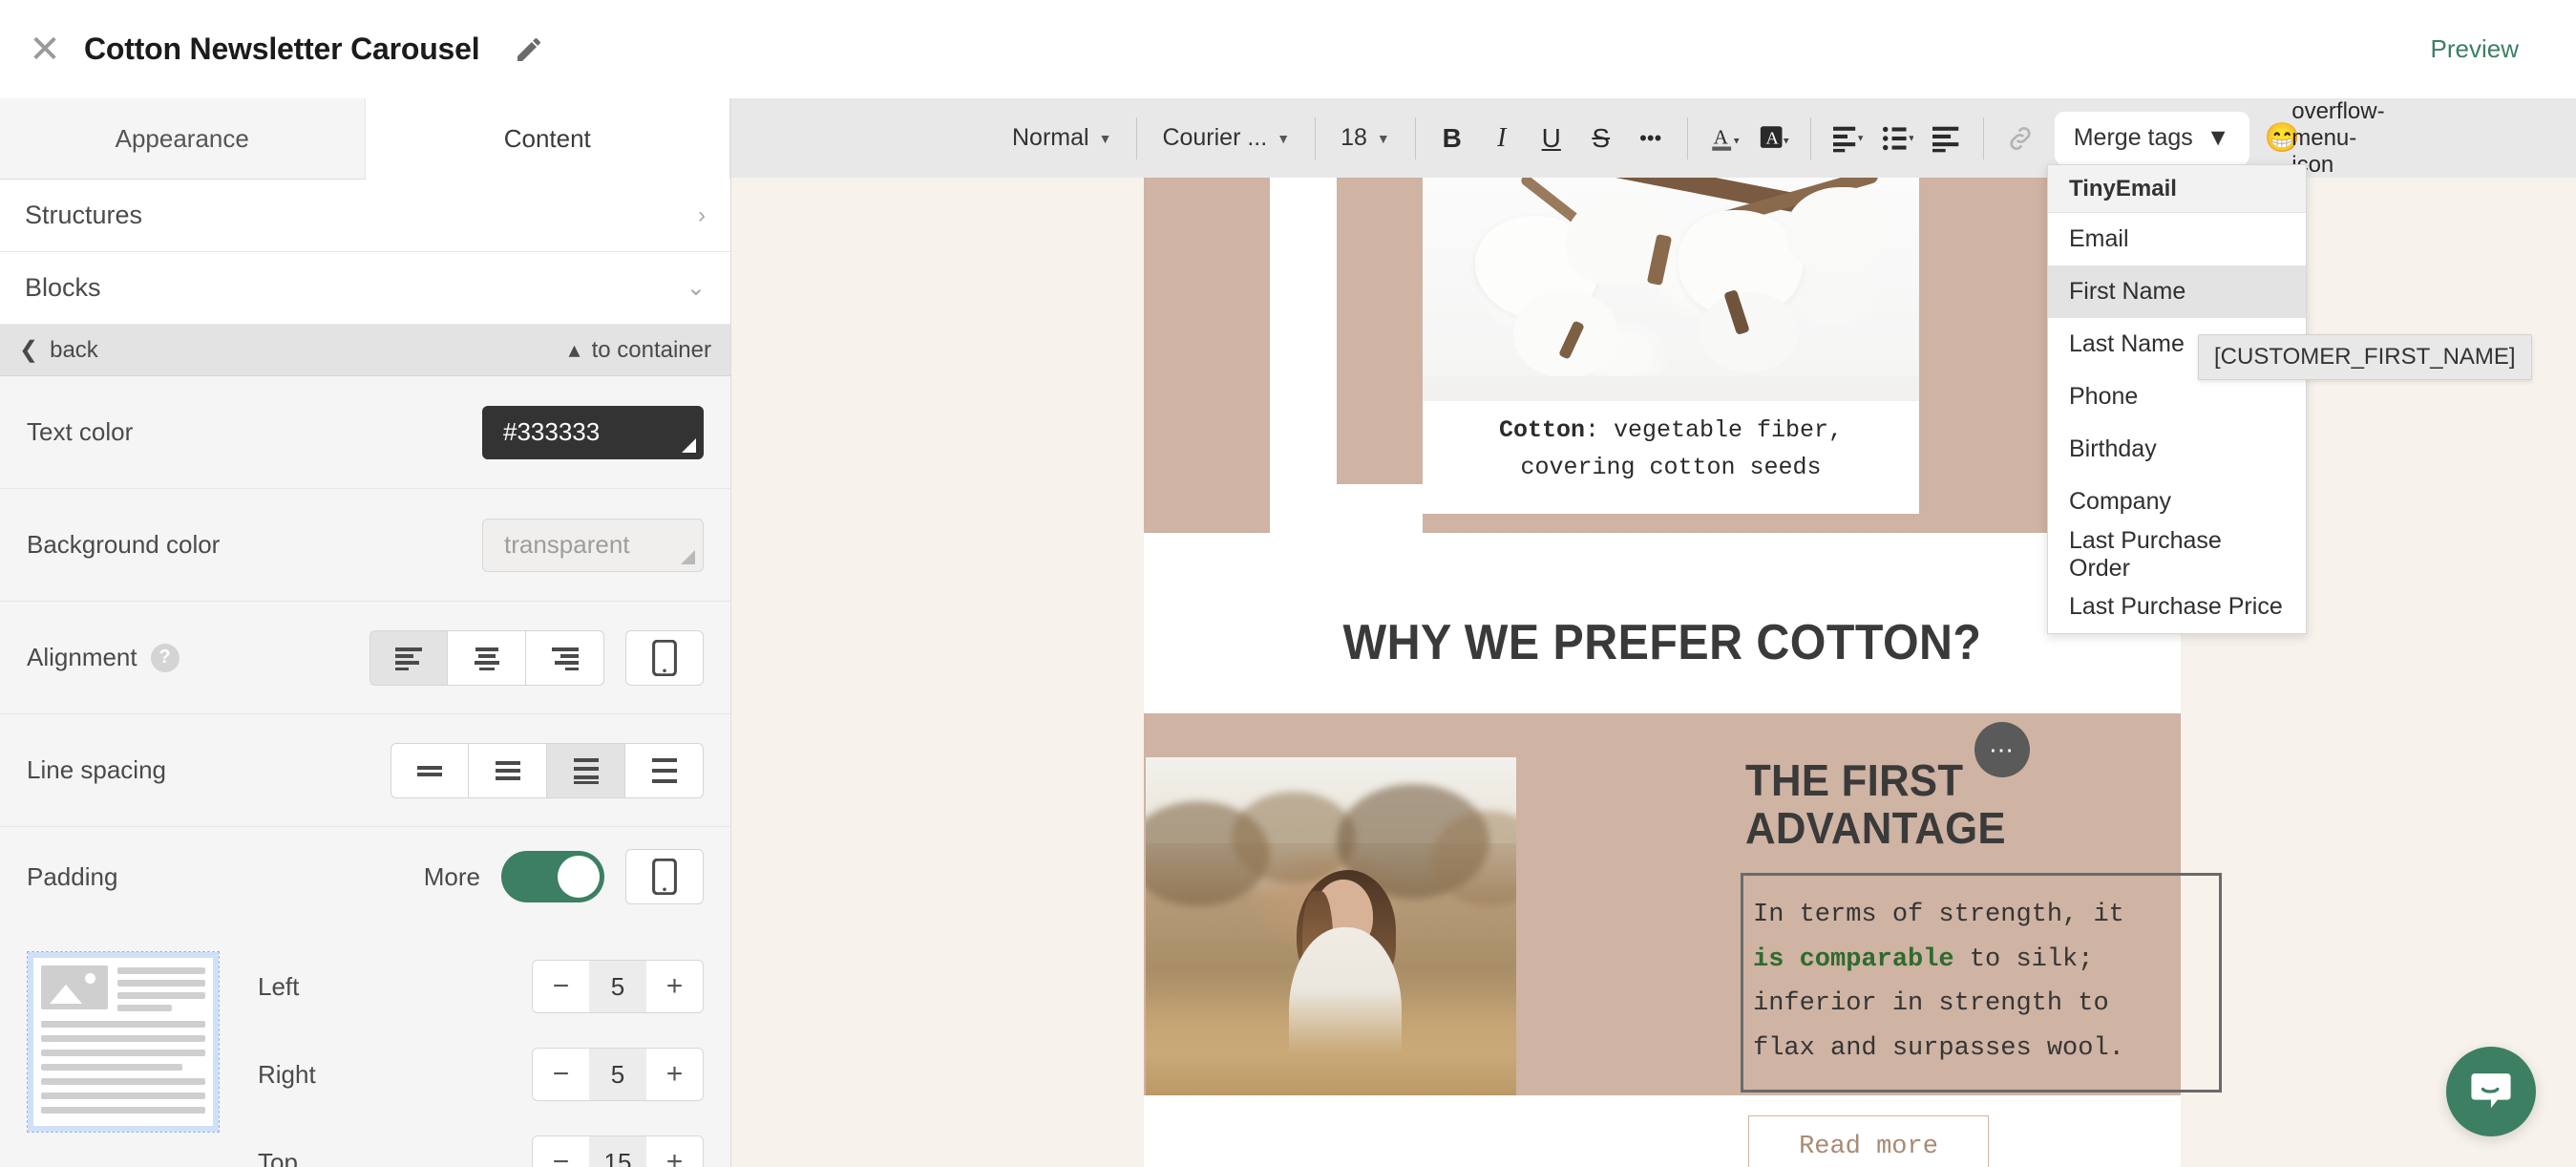  Describe the element at coordinates (183, 139) in the screenshot. I see `tab-appearance: Appearance` at that location.